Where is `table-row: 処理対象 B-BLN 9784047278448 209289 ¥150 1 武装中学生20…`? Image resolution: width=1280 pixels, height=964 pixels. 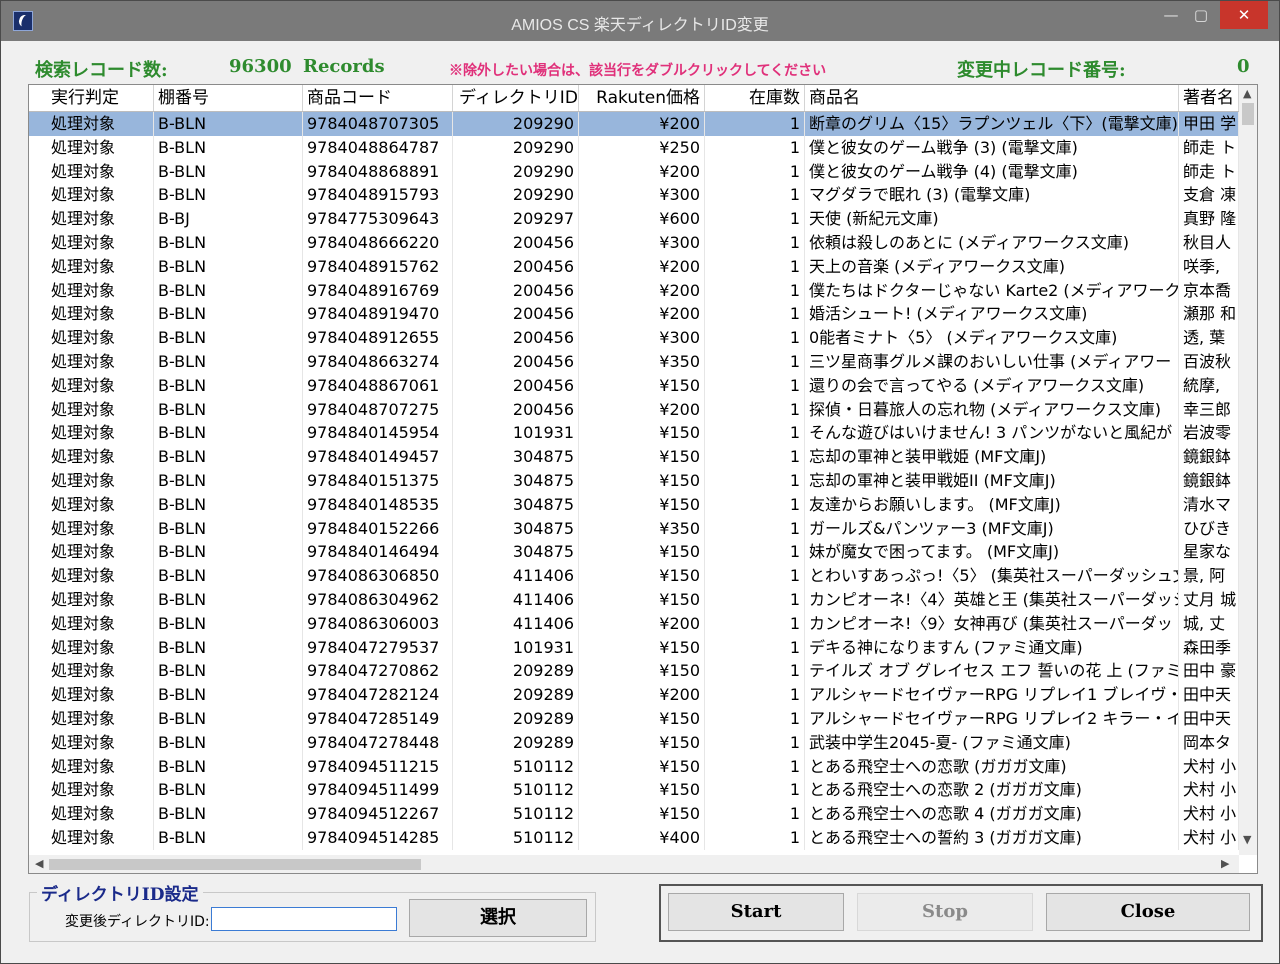 table-row: 処理対象 B-BLN 9784047278448 209289 ¥150 1 武装中学生20… is located at coordinates (634, 742).